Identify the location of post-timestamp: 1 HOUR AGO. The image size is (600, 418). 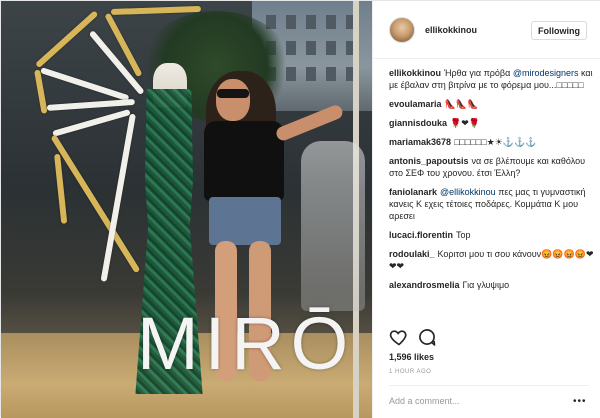
(410, 372).